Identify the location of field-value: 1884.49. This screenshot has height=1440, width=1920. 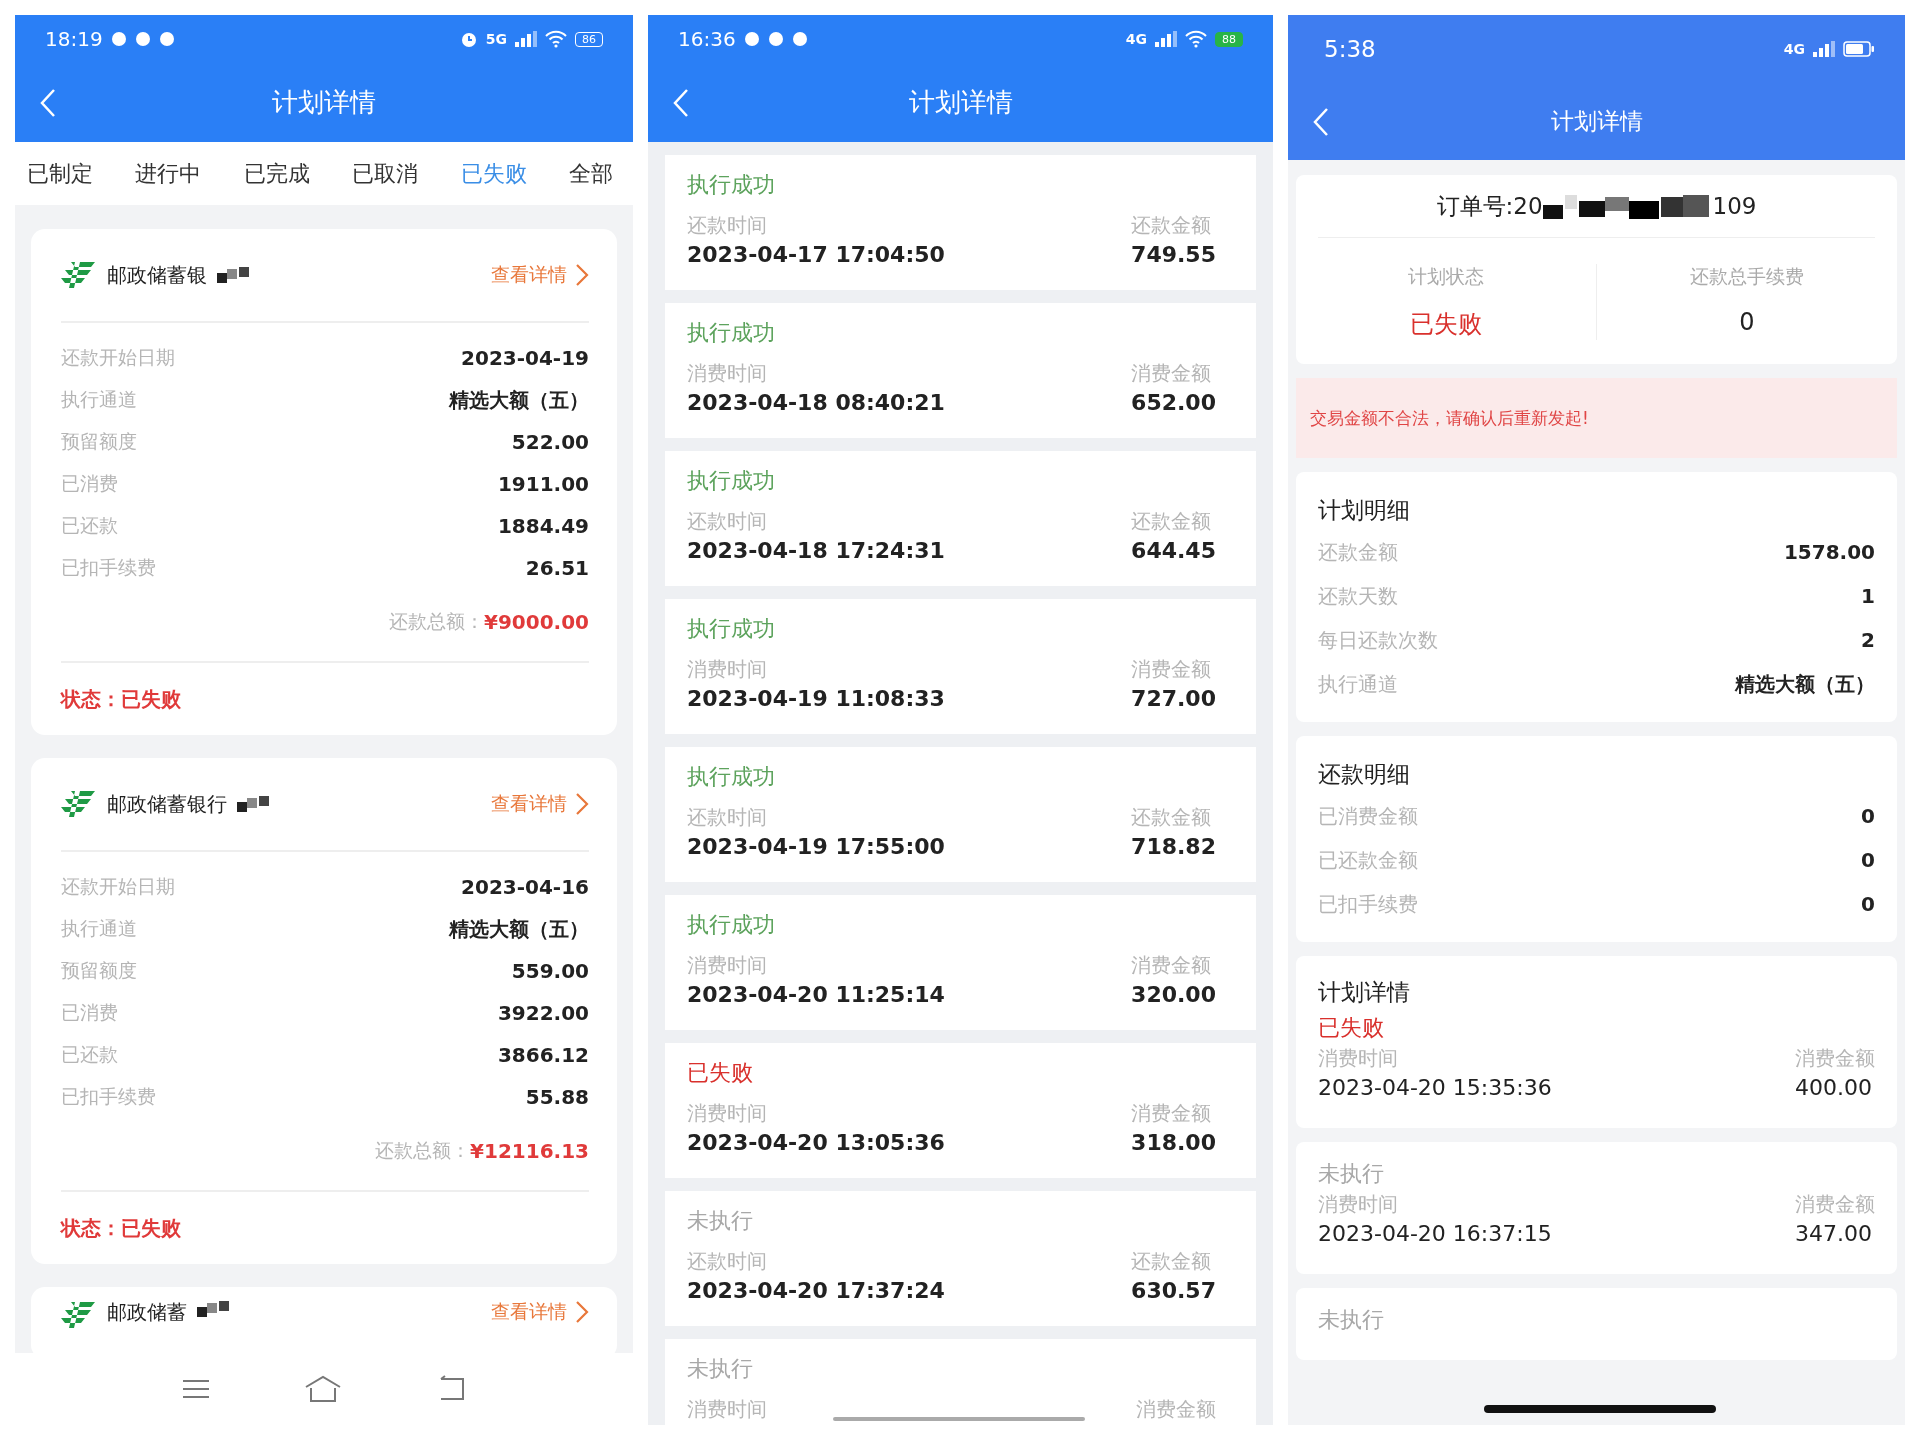
(543, 526).